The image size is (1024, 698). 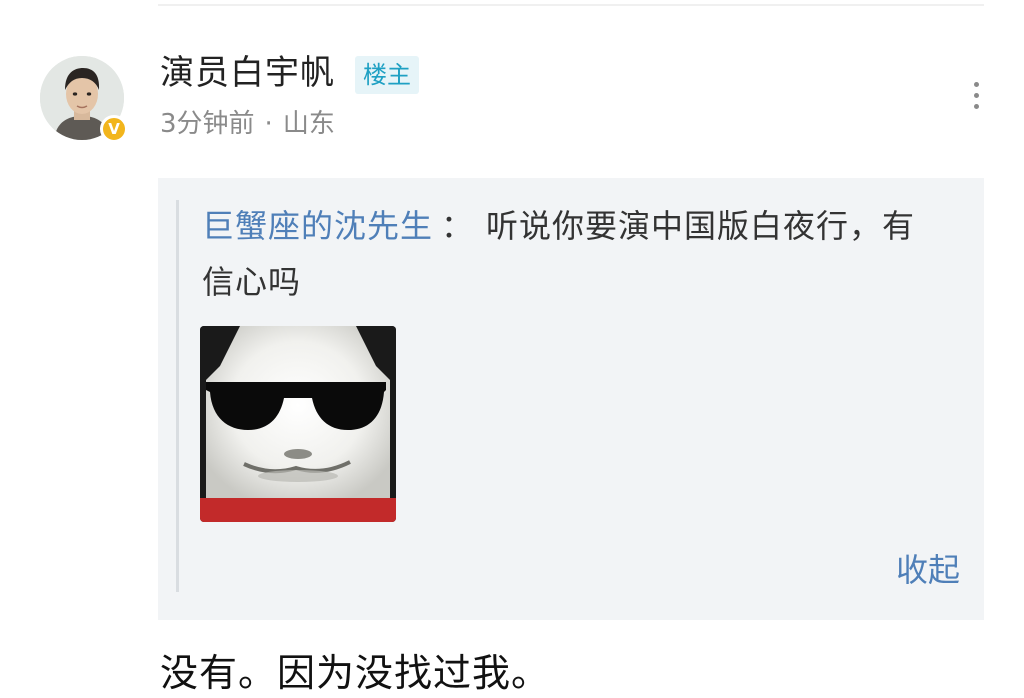 I want to click on sunglasses-meme-image, so click(x=298, y=424).